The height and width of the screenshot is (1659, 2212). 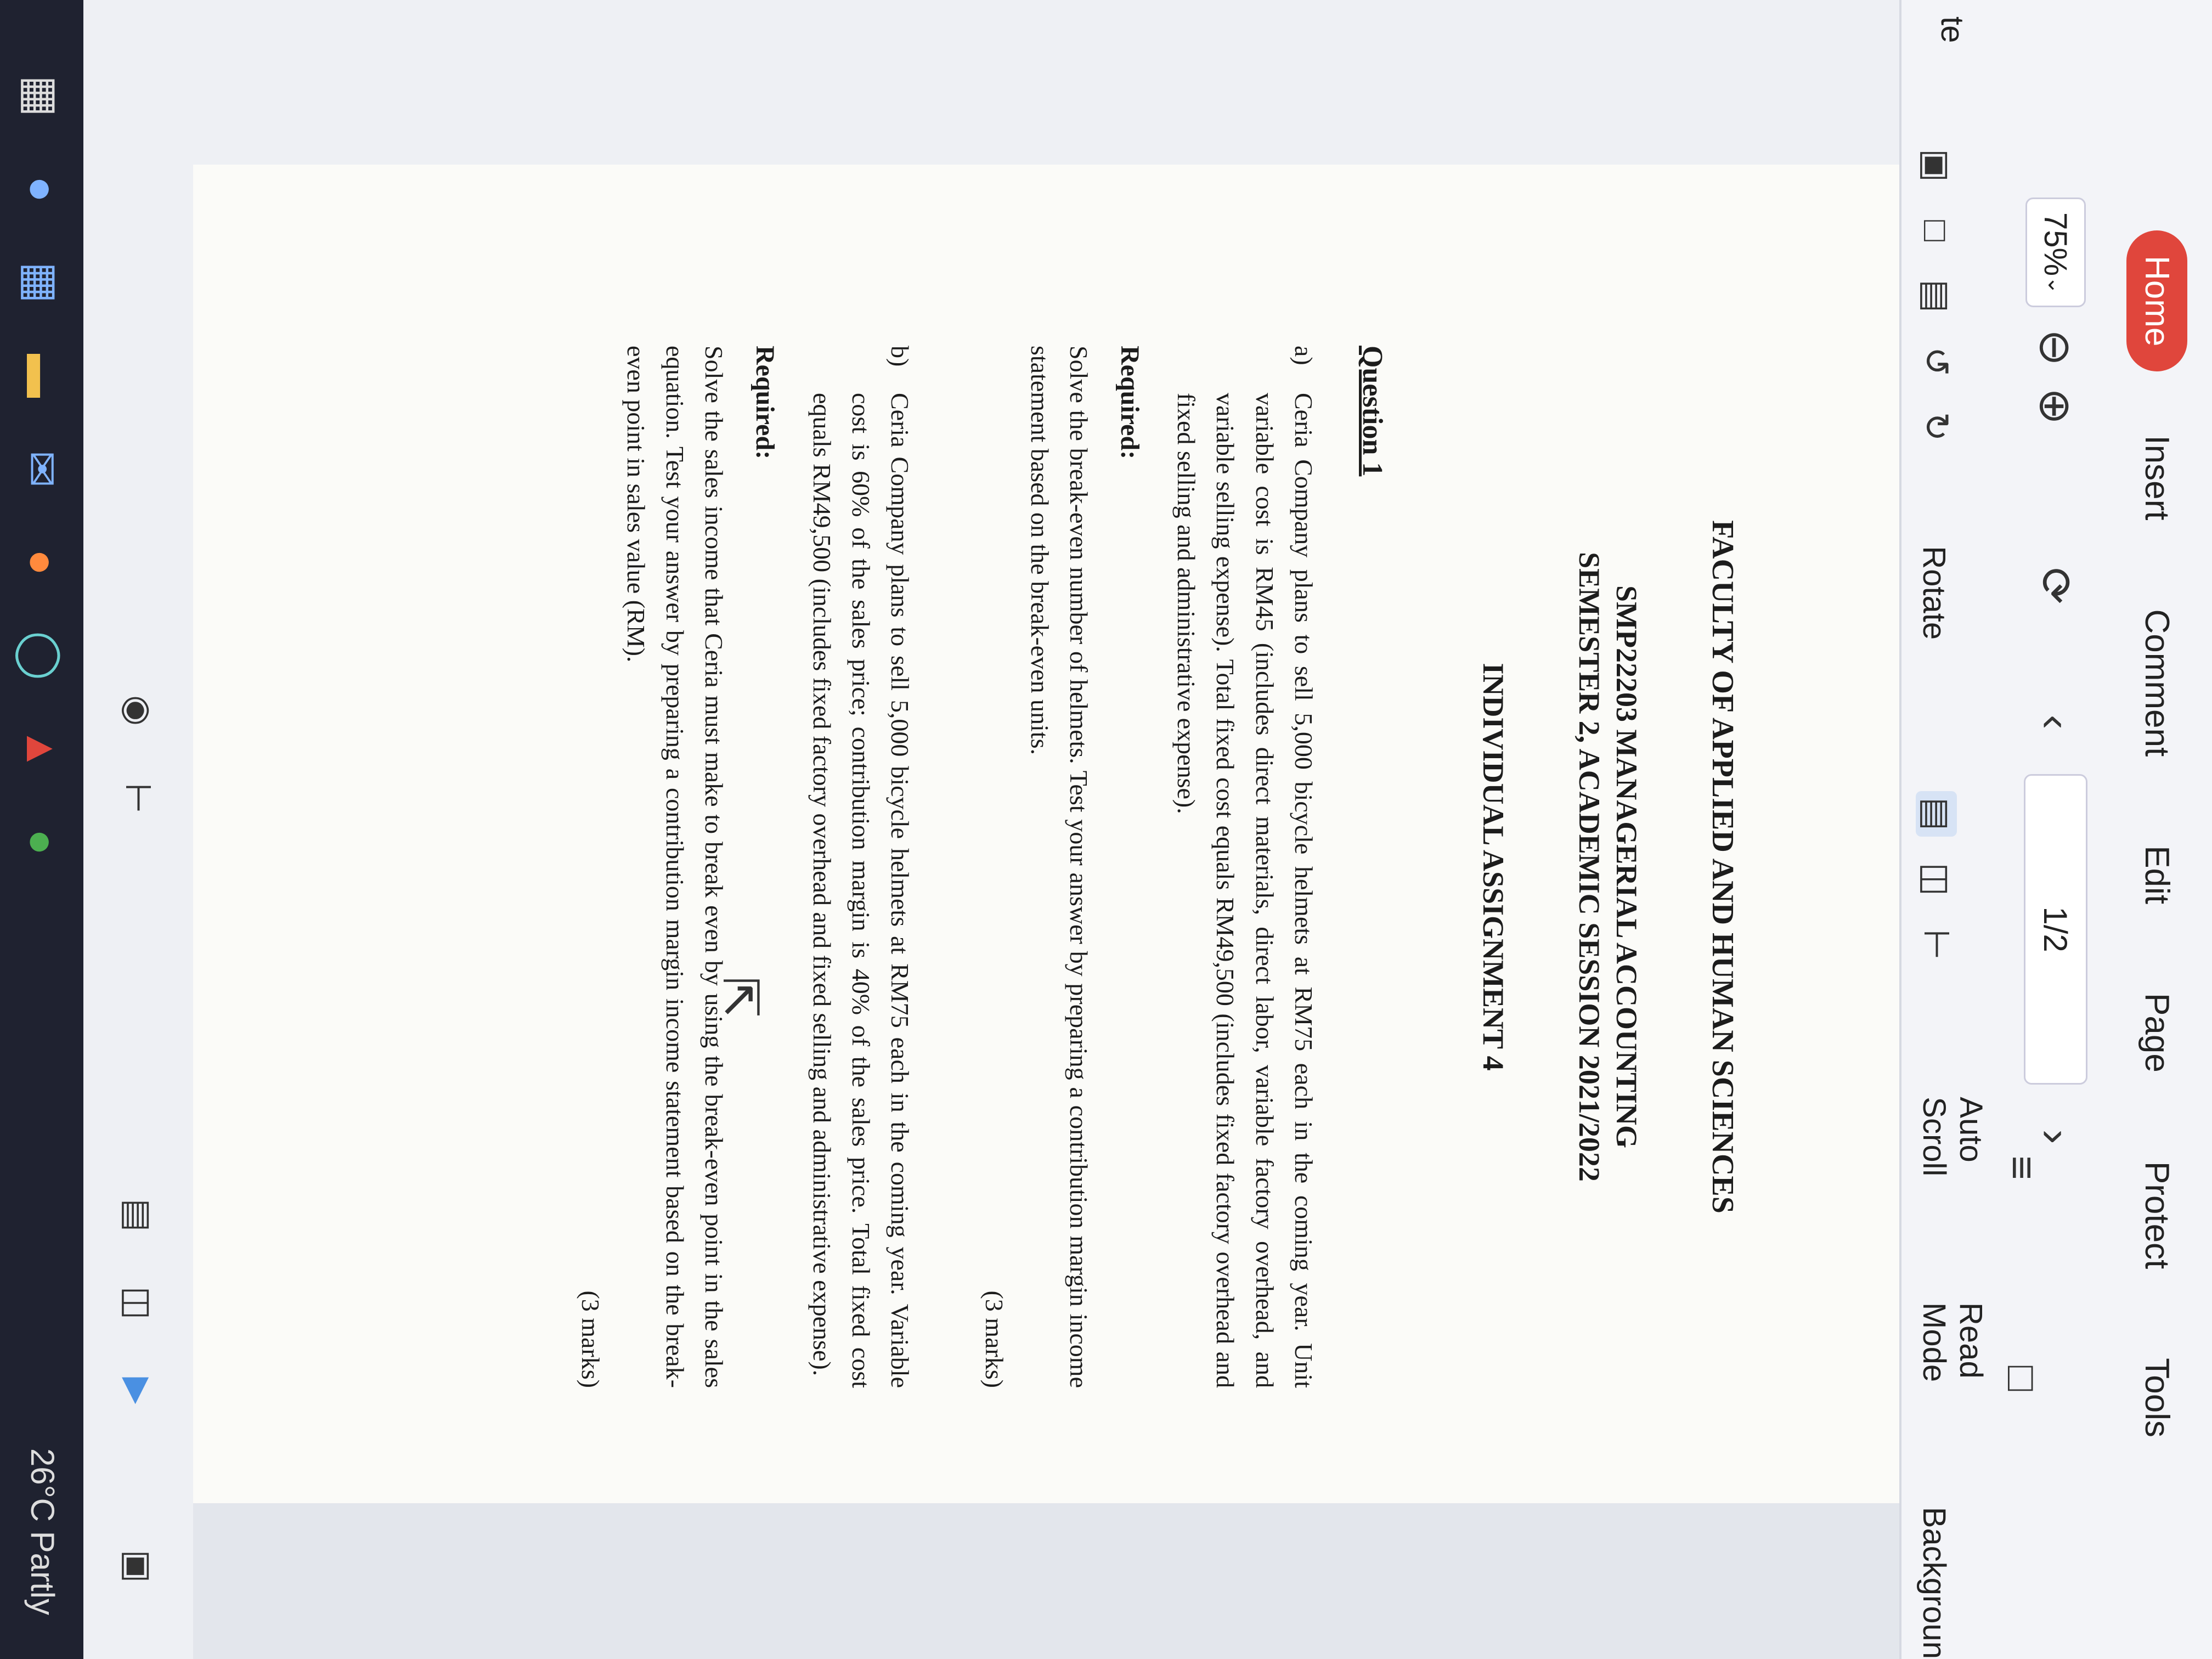 What do you see at coordinates (1936, 296) in the screenshot?
I see `fit-width-icon: ▤` at bounding box center [1936, 296].